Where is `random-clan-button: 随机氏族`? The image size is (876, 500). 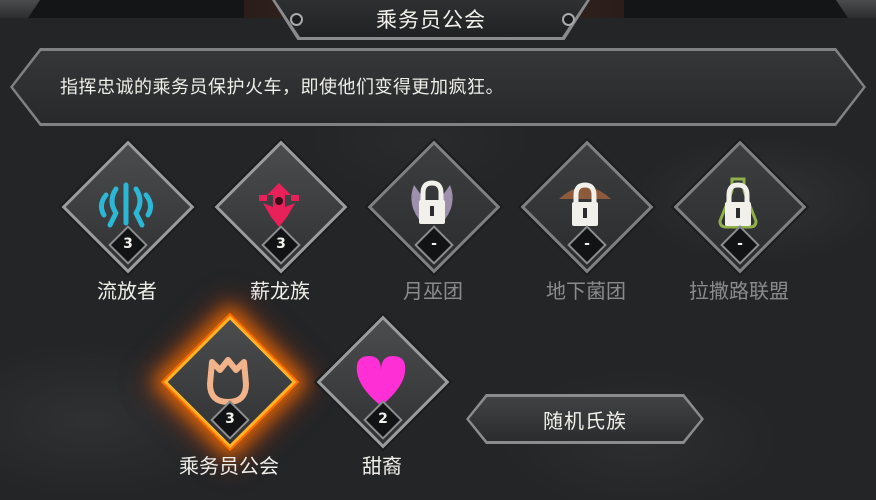
random-clan-button: 随机氏族 is located at coordinates (585, 419).